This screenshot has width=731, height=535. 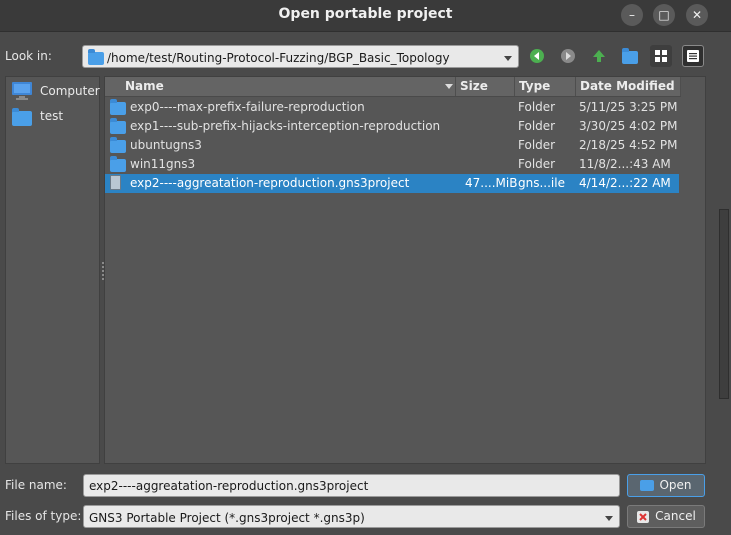 What do you see at coordinates (28, 56) in the screenshot?
I see `look-in-label: Look in:` at bounding box center [28, 56].